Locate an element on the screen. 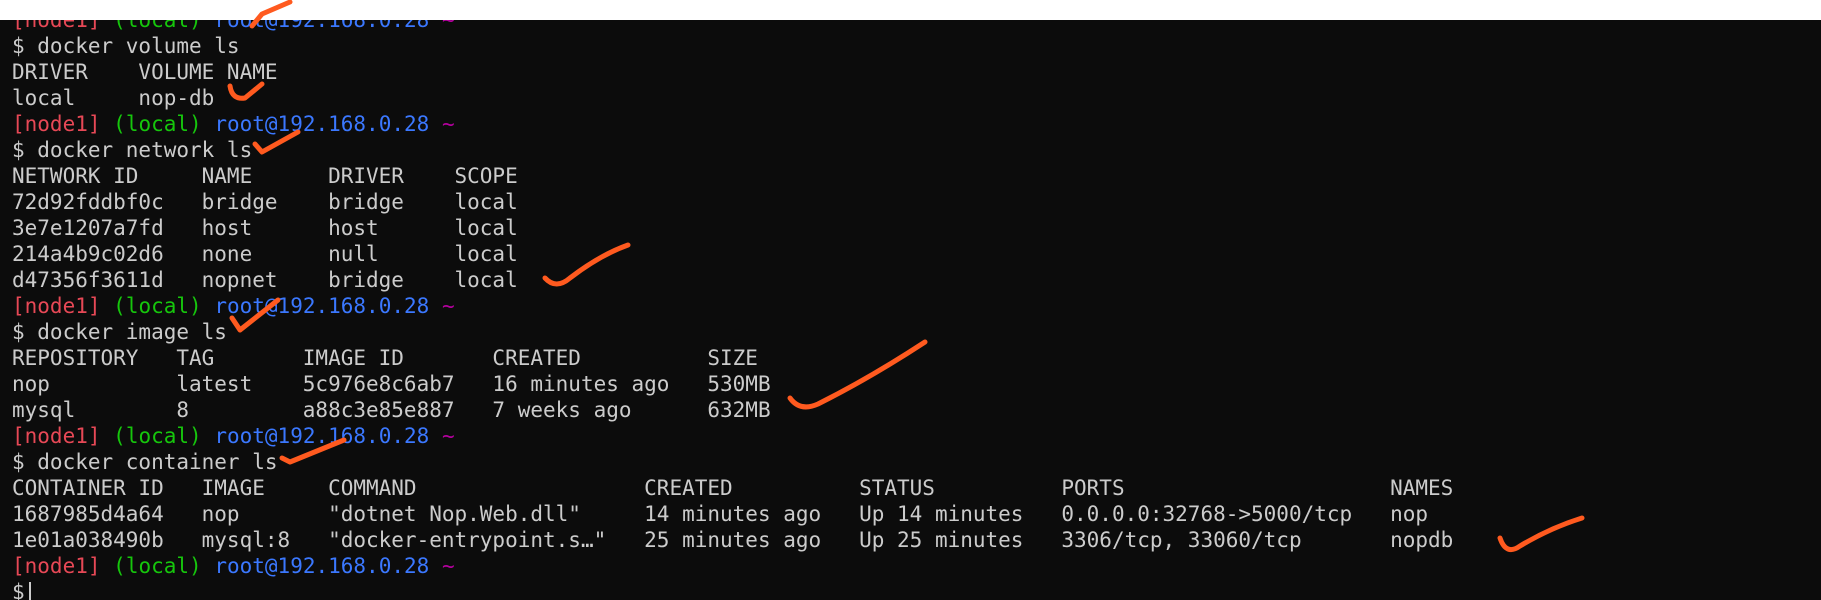  command-container-ls: $ docker container ls is located at coordinates (145, 462).